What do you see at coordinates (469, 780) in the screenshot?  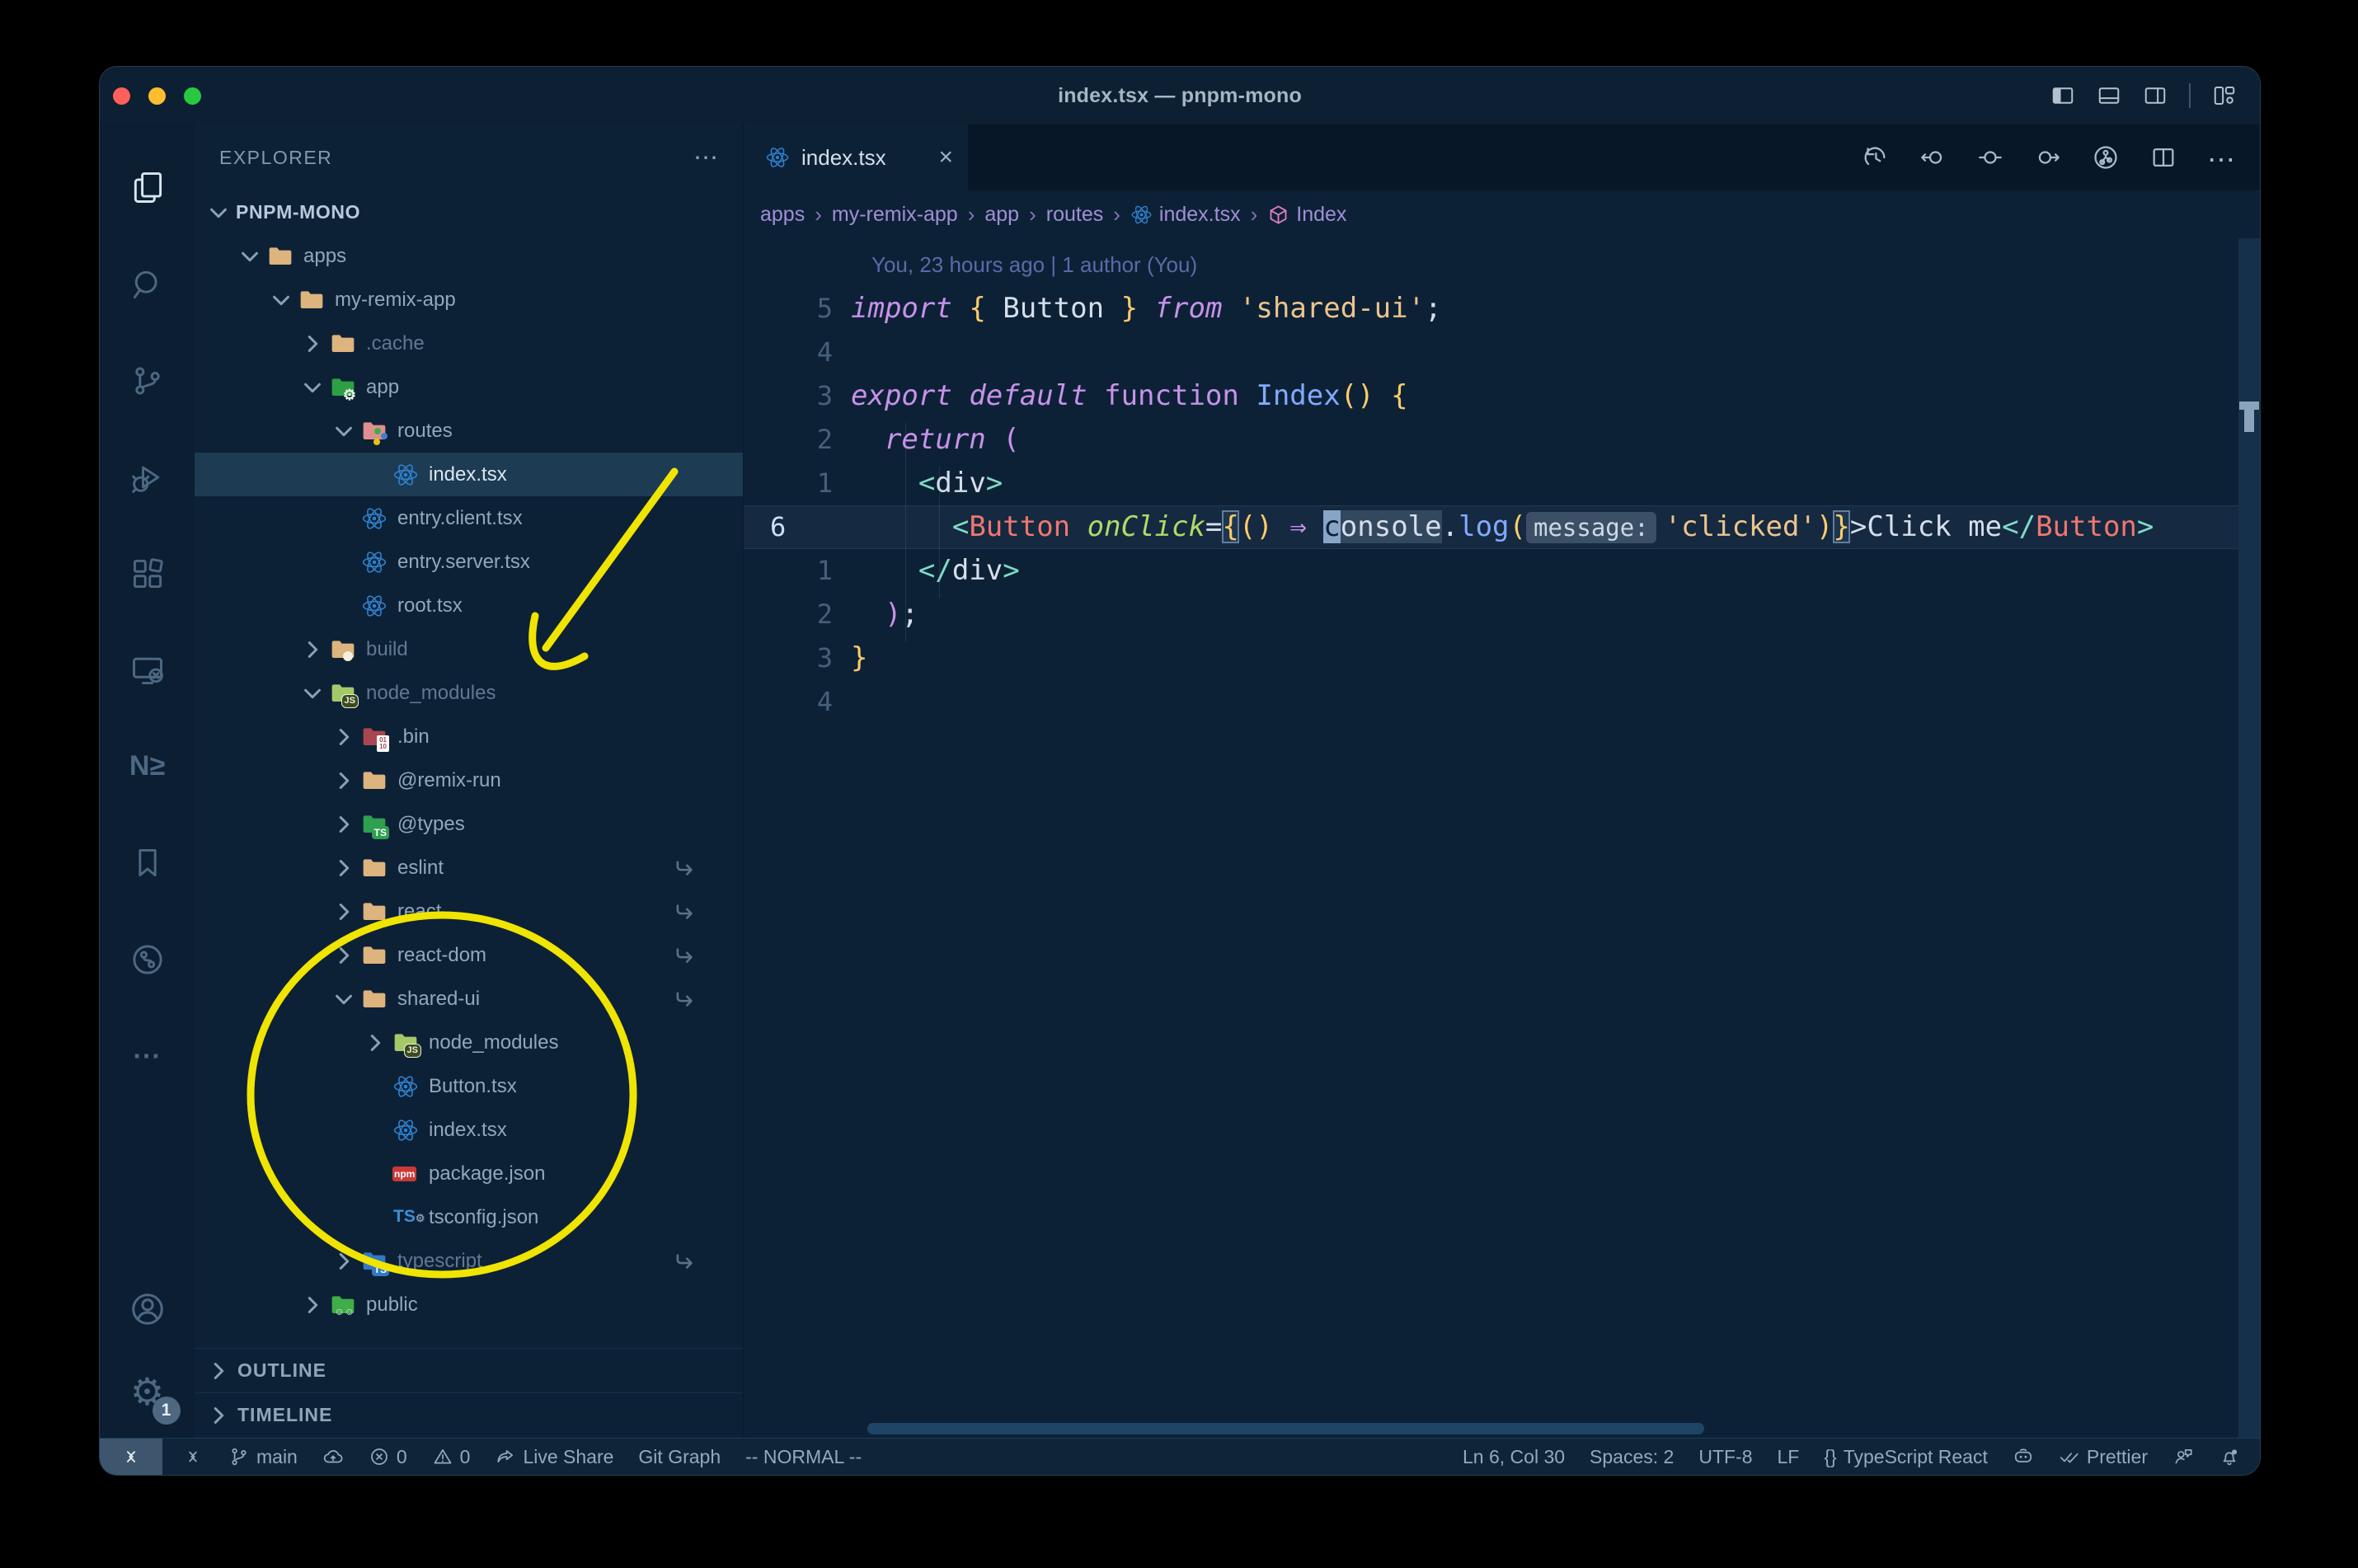 I see `tree-item--remix-run: @remix-run` at bounding box center [469, 780].